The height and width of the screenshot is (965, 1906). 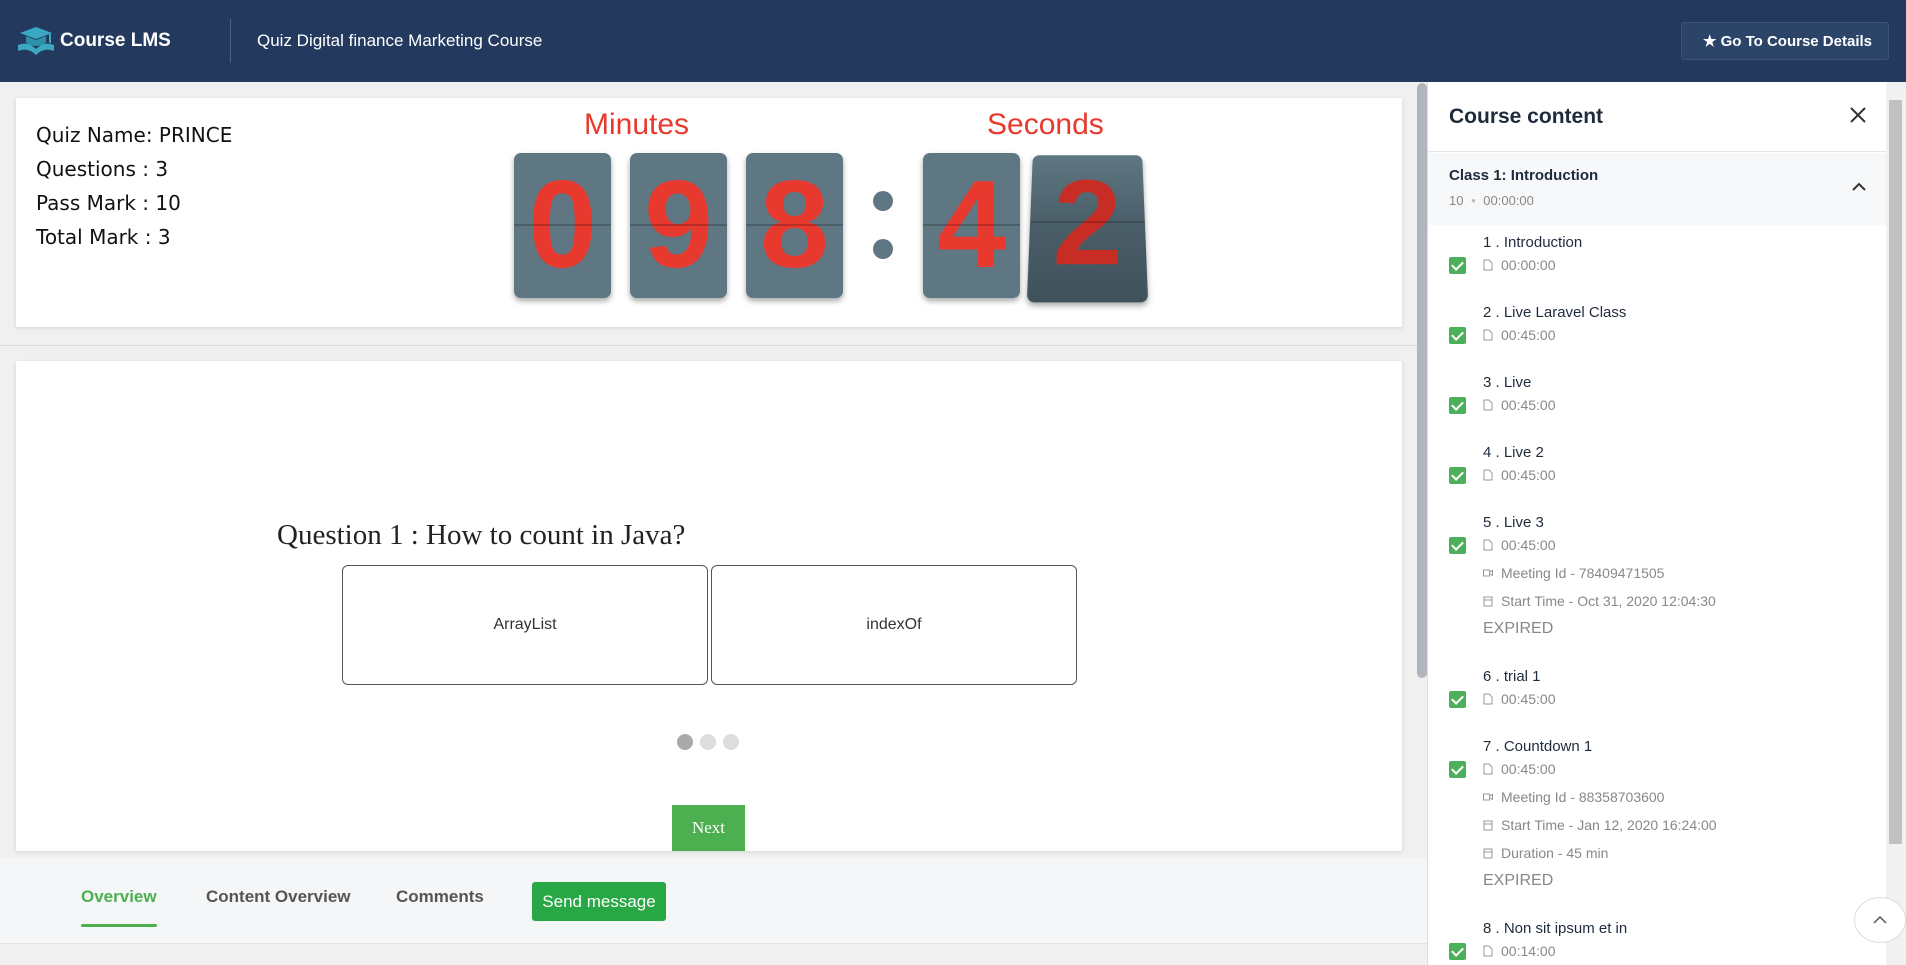 I want to click on lesson-duration: 00:00:00, so click(x=1519, y=265).